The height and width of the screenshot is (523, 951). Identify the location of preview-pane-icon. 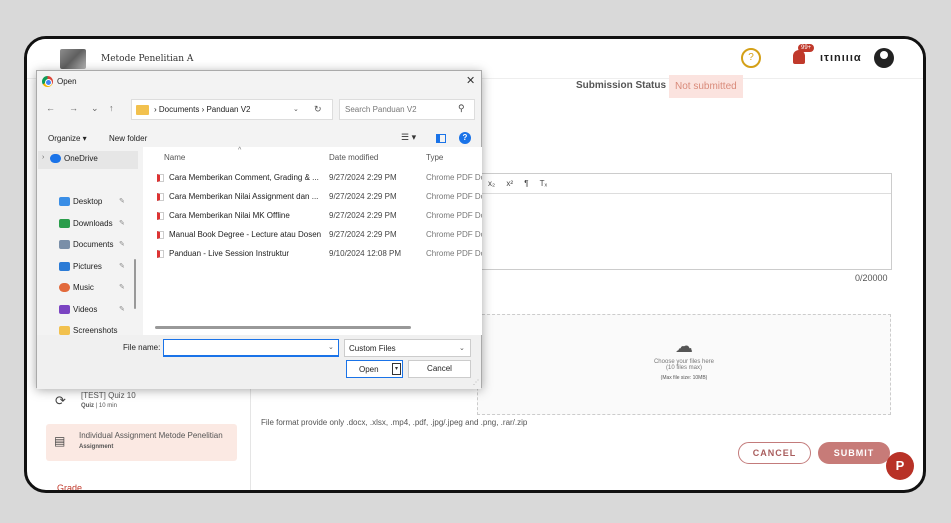
(441, 138).